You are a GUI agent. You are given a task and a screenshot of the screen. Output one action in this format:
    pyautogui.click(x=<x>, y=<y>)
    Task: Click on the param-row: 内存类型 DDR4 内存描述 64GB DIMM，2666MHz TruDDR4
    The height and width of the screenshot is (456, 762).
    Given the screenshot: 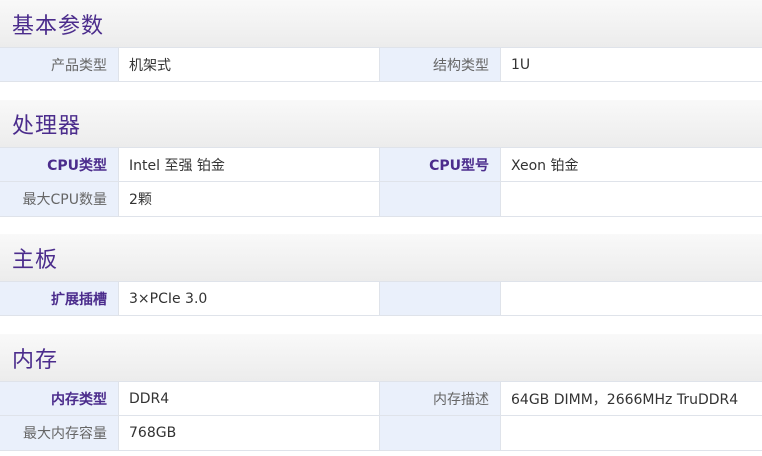 What is the action you would take?
    pyautogui.click(x=381, y=398)
    